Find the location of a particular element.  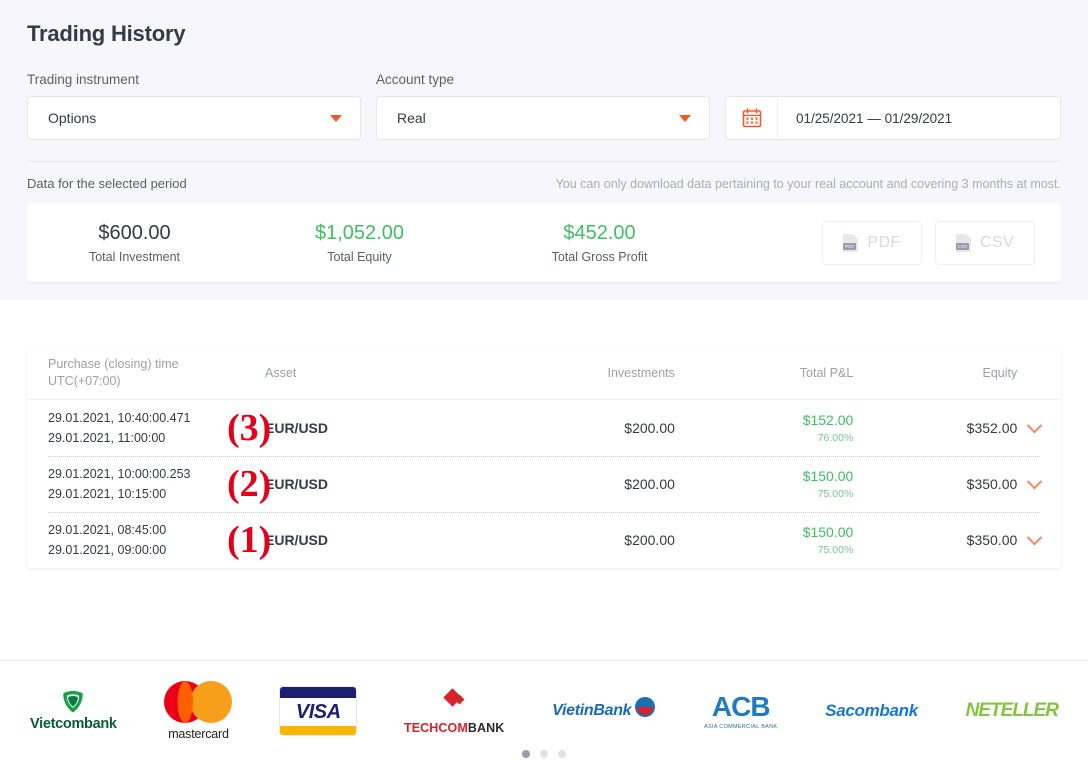

column-header-time: Purchase (closing) time UTC(+07:00) is located at coordinates (156, 373).